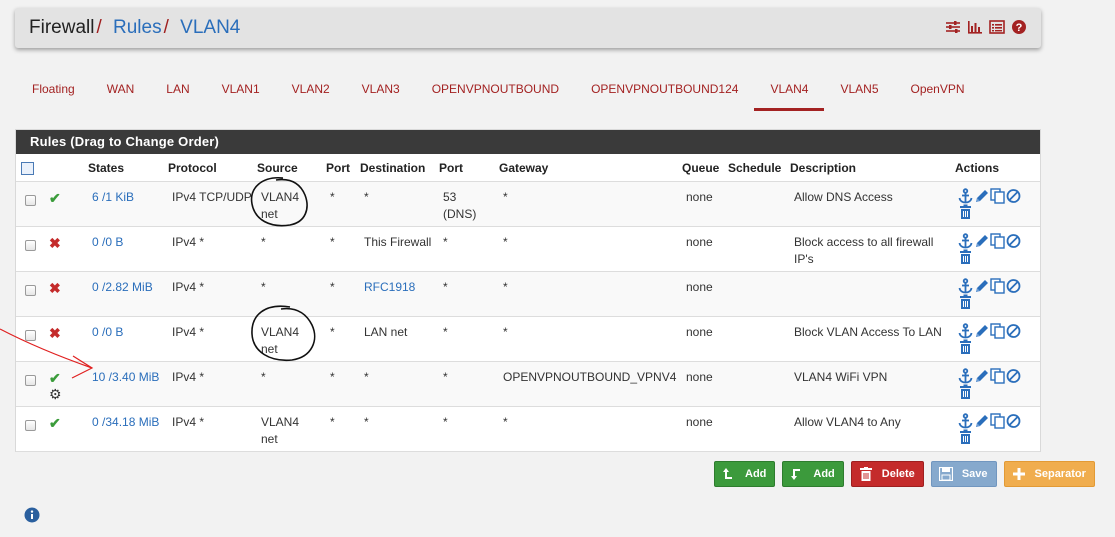 This screenshot has height=537, width=1115. I want to click on breadcrumb-vlan4: VLAN4, so click(210, 27).